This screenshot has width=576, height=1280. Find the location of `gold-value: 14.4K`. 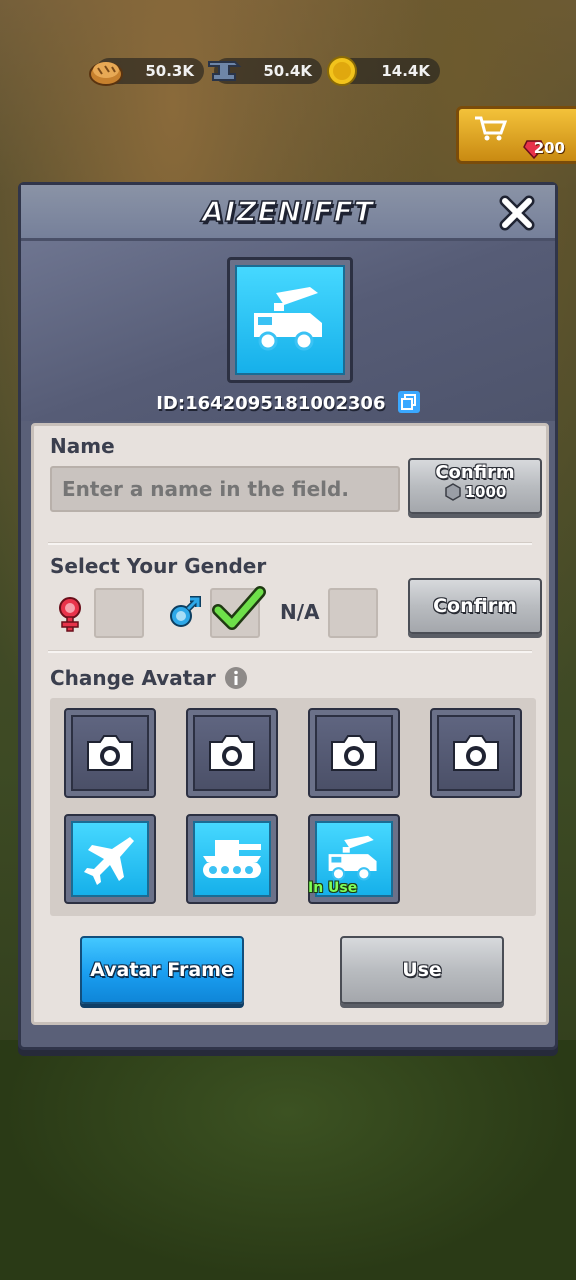

gold-value: 14.4K is located at coordinates (405, 71).